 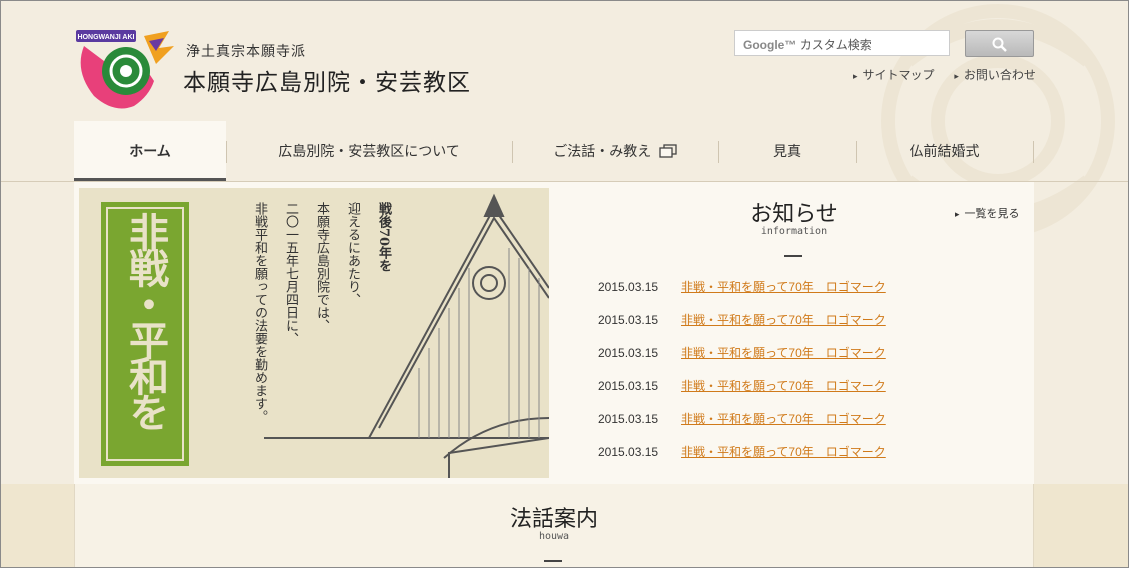 I want to click on contact-link: お問い合わせ, so click(x=995, y=75).